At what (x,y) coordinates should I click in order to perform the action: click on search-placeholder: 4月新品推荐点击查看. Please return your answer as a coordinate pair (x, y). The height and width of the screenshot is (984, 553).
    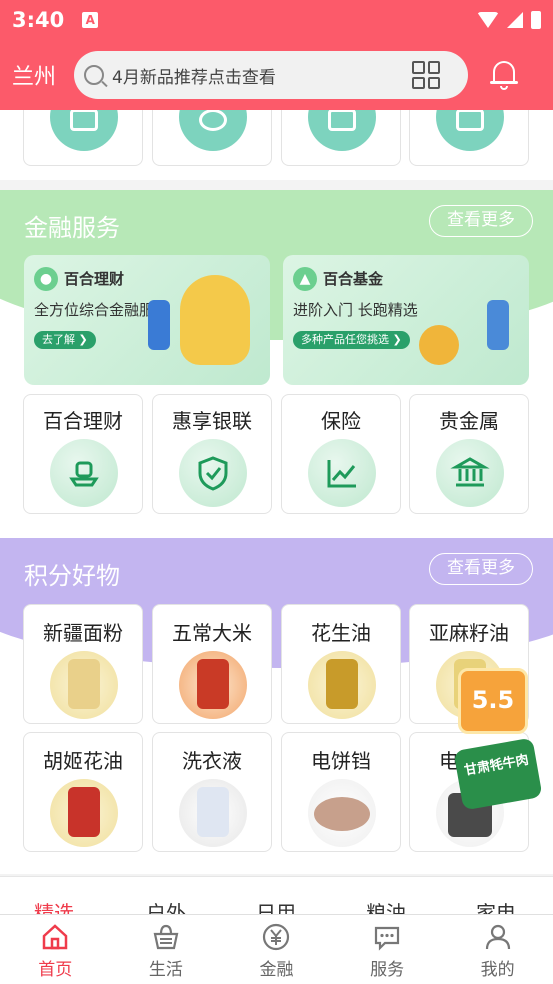
    Looking at the image, I should click on (262, 75).